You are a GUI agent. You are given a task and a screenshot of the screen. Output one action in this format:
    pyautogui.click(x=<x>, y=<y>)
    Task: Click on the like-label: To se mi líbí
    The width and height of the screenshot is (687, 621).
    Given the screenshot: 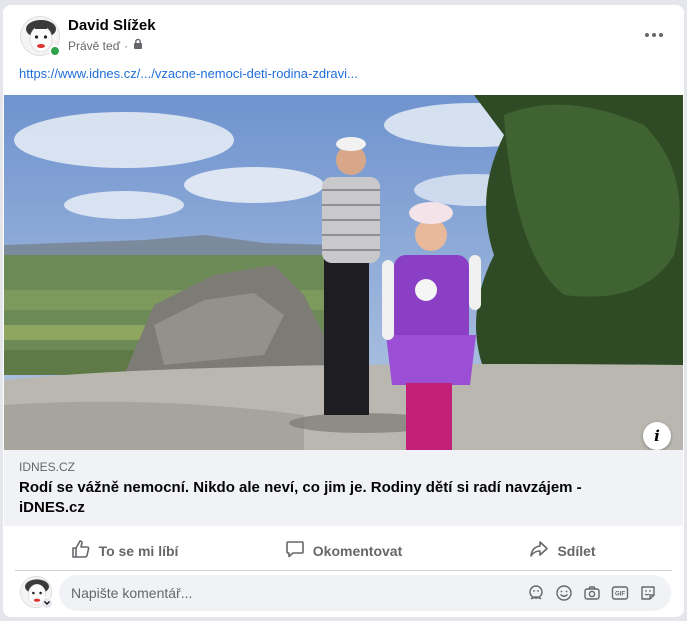 What is the action you would take?
    pyautogui.click(x=138, y=550)
    